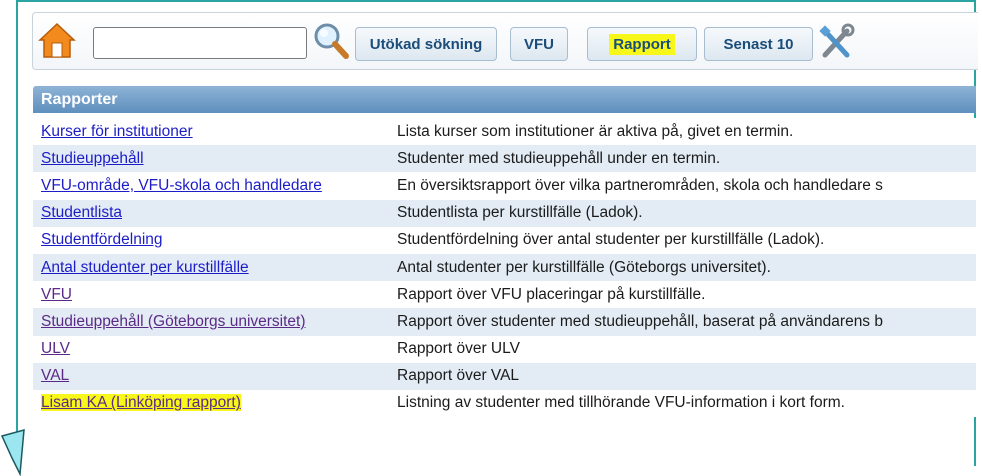  Describe the element at coordinates (458, 349) in the screenshot. I see `report-description: Rapport över ULV` at that location.